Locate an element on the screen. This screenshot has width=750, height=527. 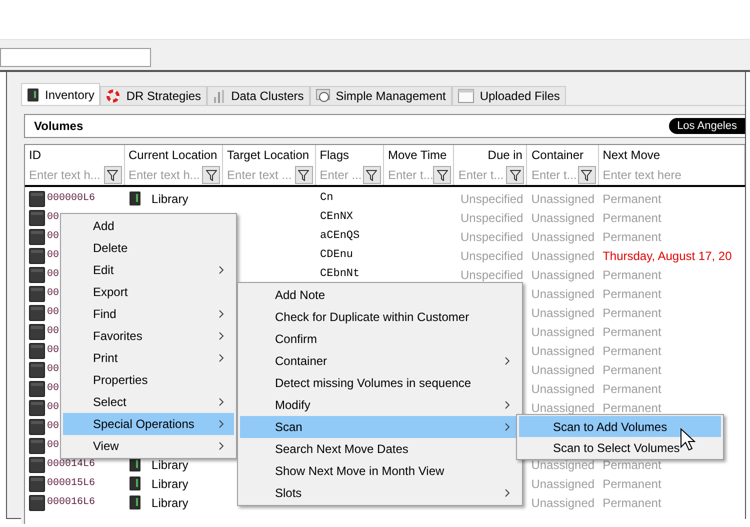
menu-item: Edit is located at coordinates (148, 270).